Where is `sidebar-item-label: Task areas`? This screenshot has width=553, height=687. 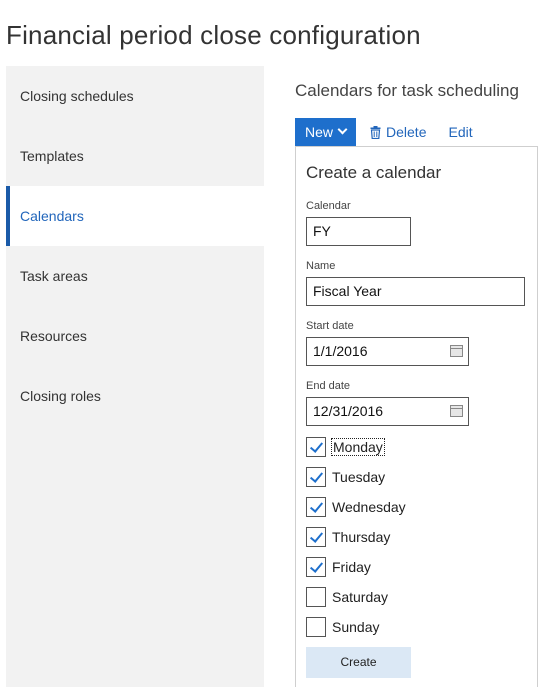 sidebar-item-label: Task areas is located at coordinates (54, 276).